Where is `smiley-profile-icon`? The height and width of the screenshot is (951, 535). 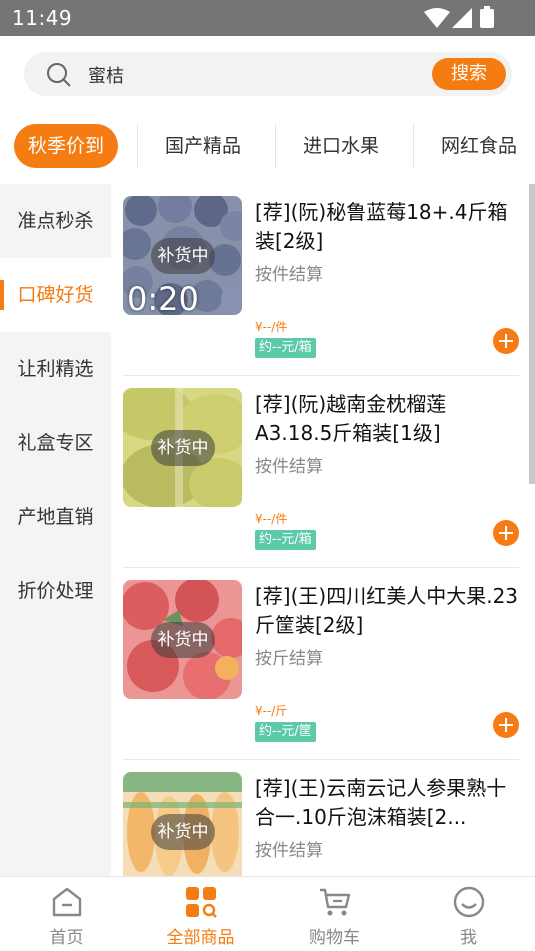
smiley-profile-icon is located at coordinates (468, 902).